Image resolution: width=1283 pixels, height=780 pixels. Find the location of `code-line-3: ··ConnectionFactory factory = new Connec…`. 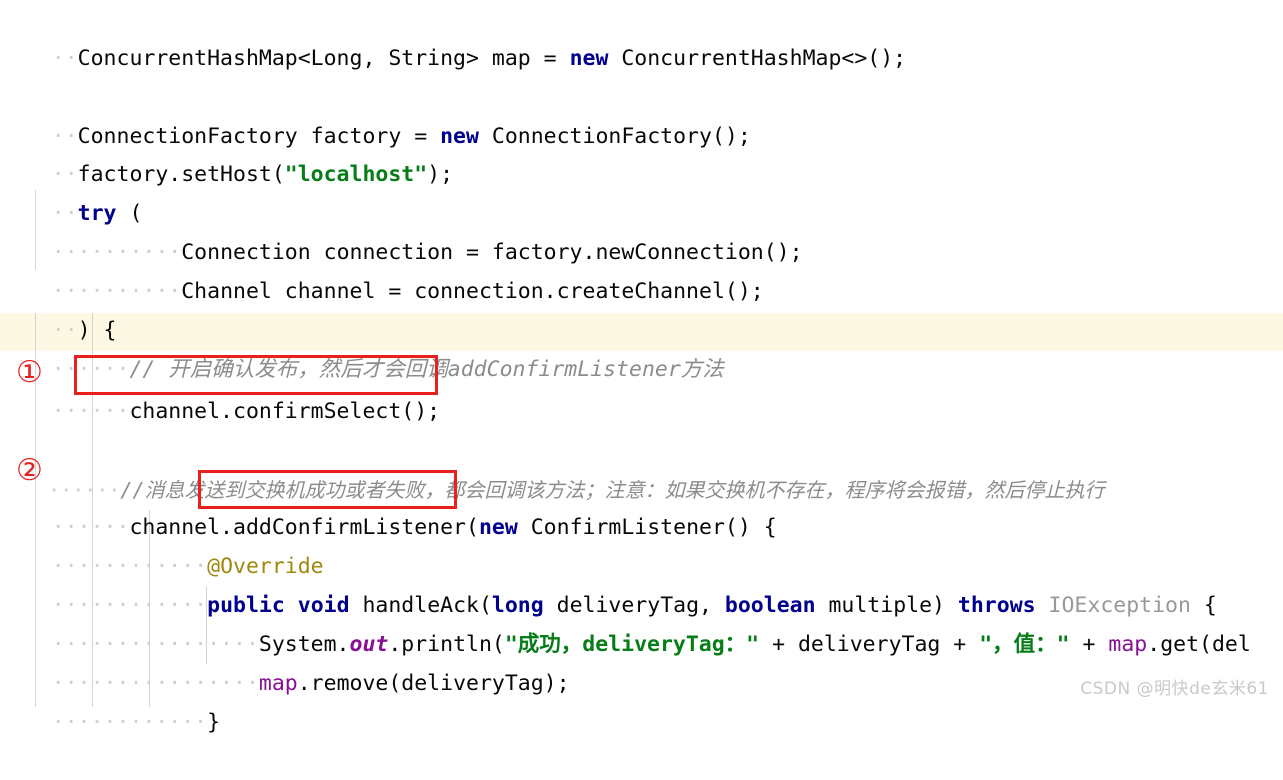

code-line-3: ··ConnectionFactory factory = new Connec… is located at coordinates (641, 114).